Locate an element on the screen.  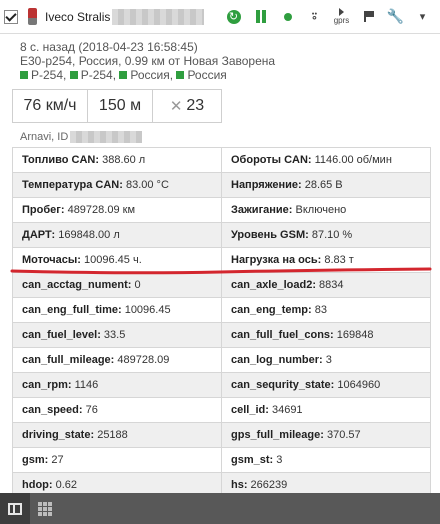
param-name: Пробег: is located at coordinates (43, 210).